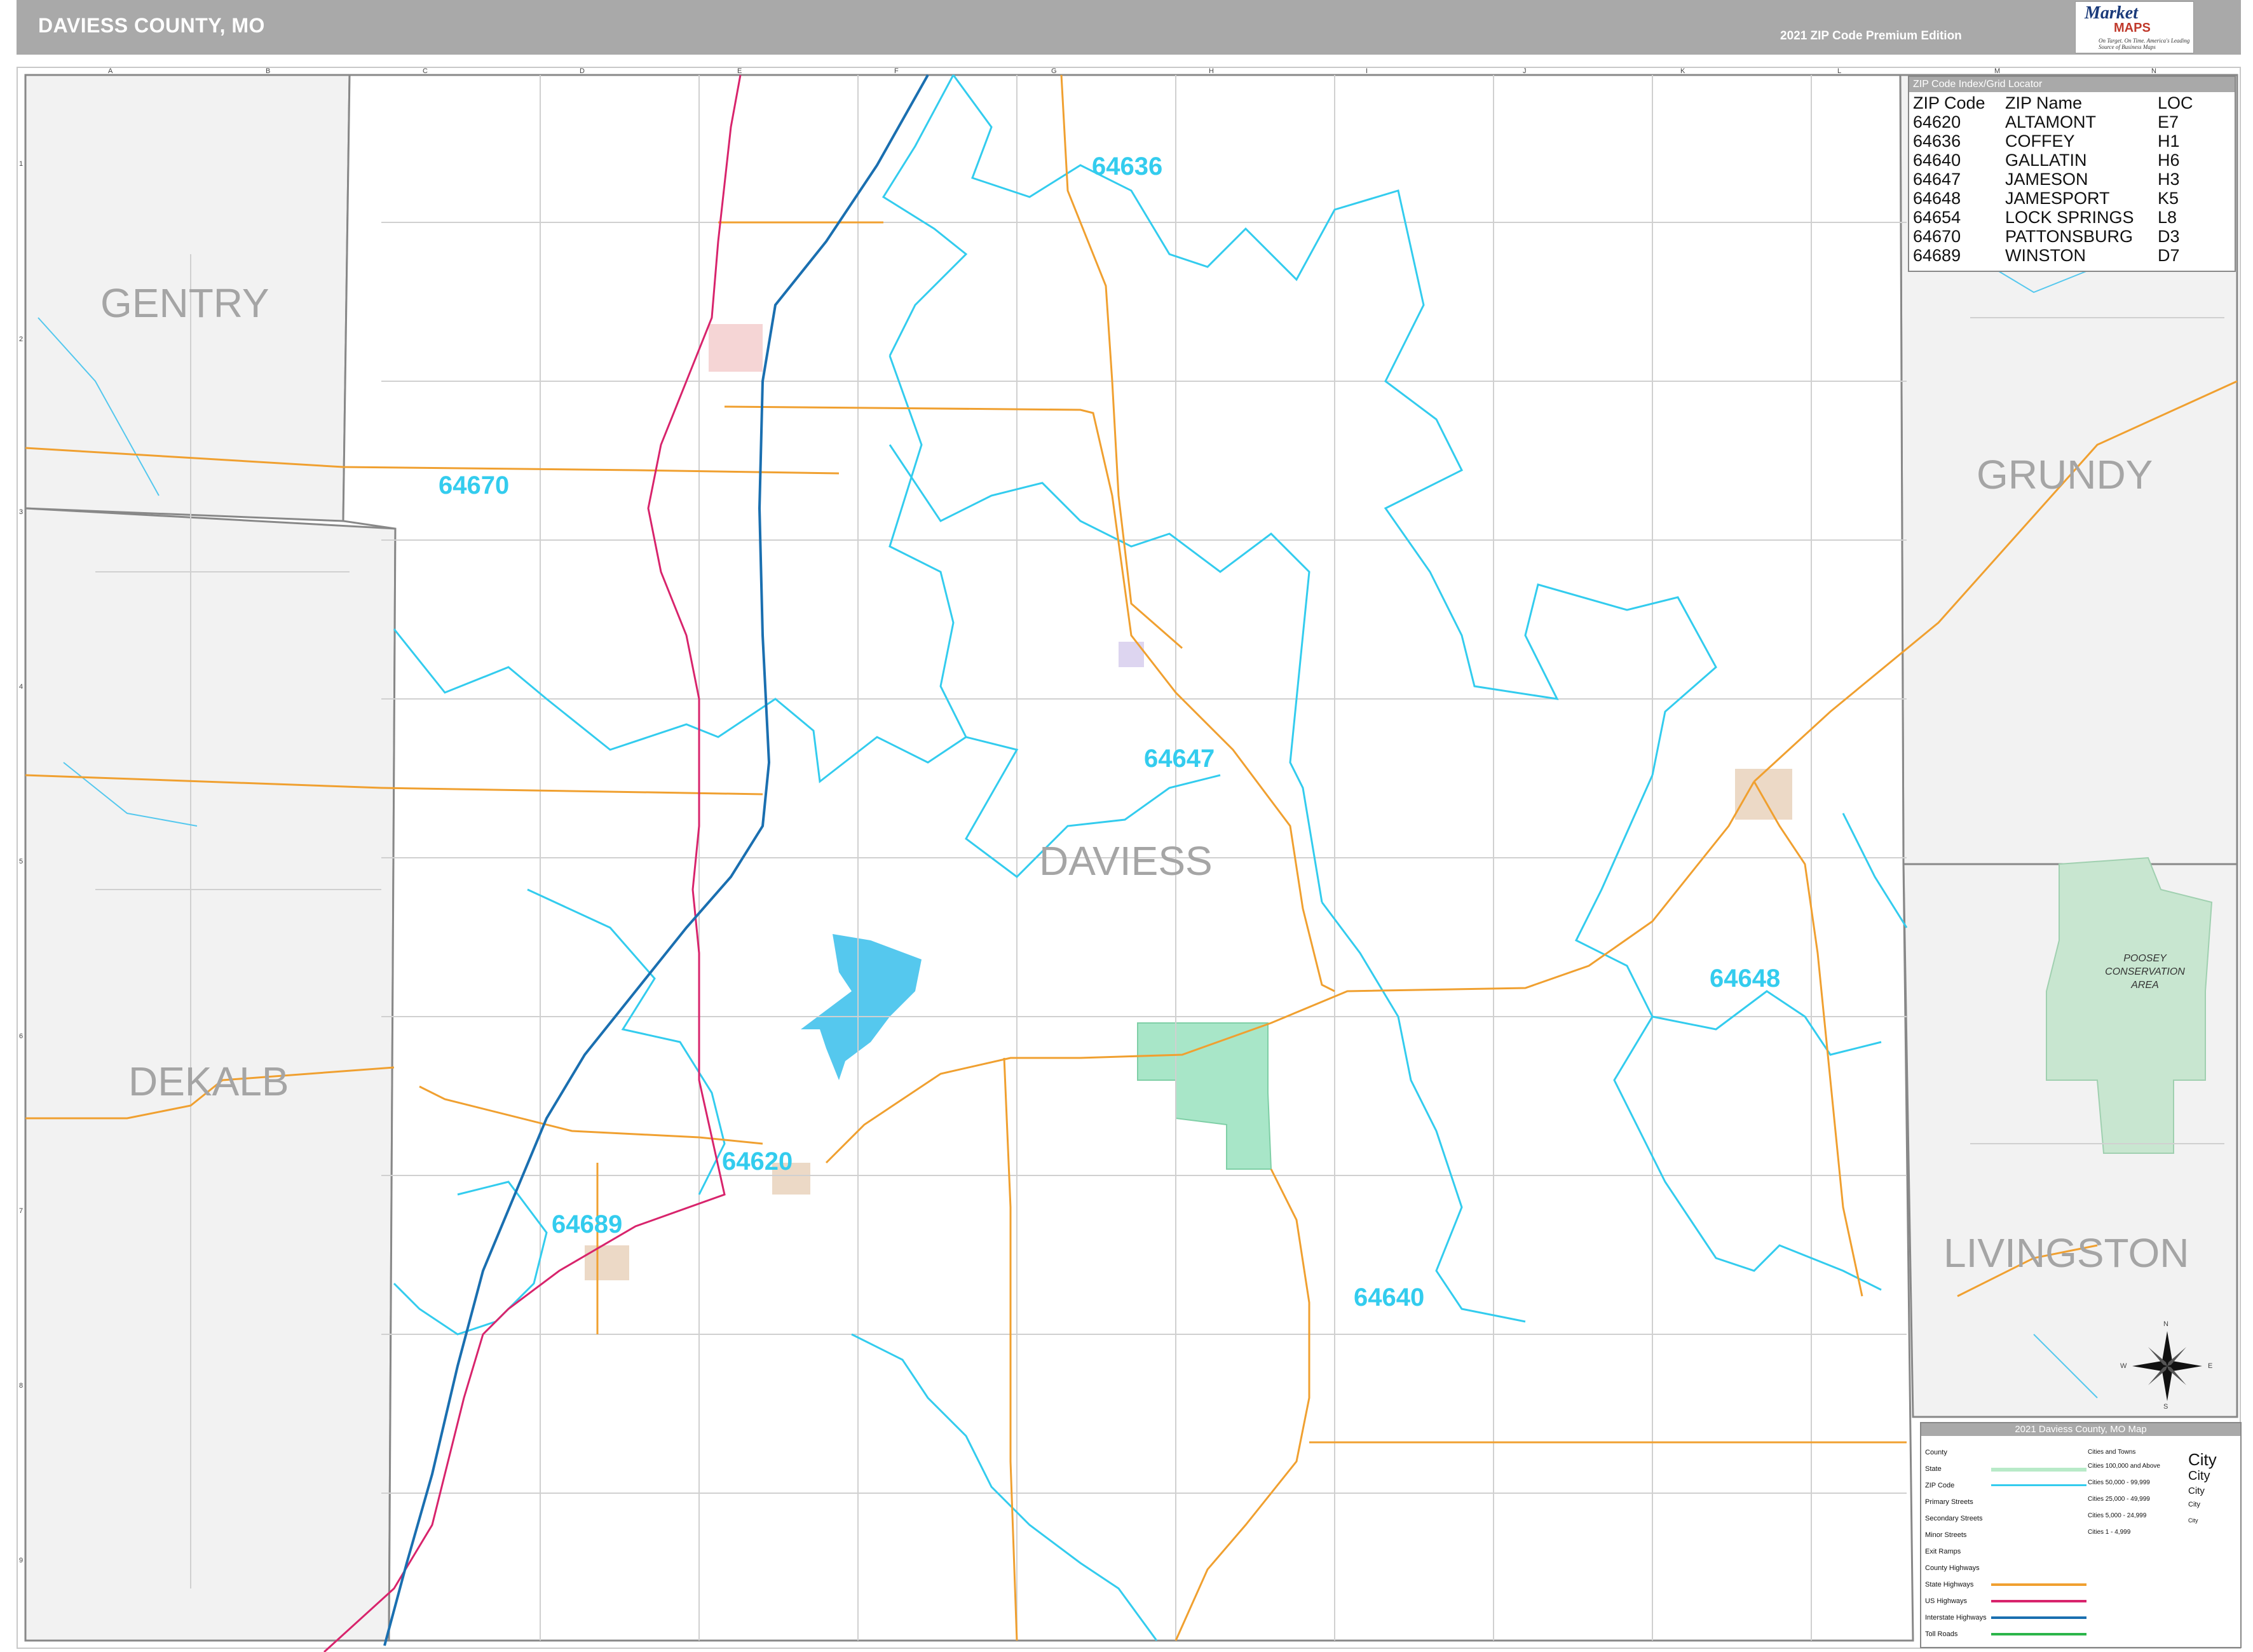 This screenshot has width=2253, height=1652. What do you see at coordinates (2124, 1467) in the screenshot?
I see `legend-city-size: Cities 100,000 and Above` at bounding box center [2124, 1467].